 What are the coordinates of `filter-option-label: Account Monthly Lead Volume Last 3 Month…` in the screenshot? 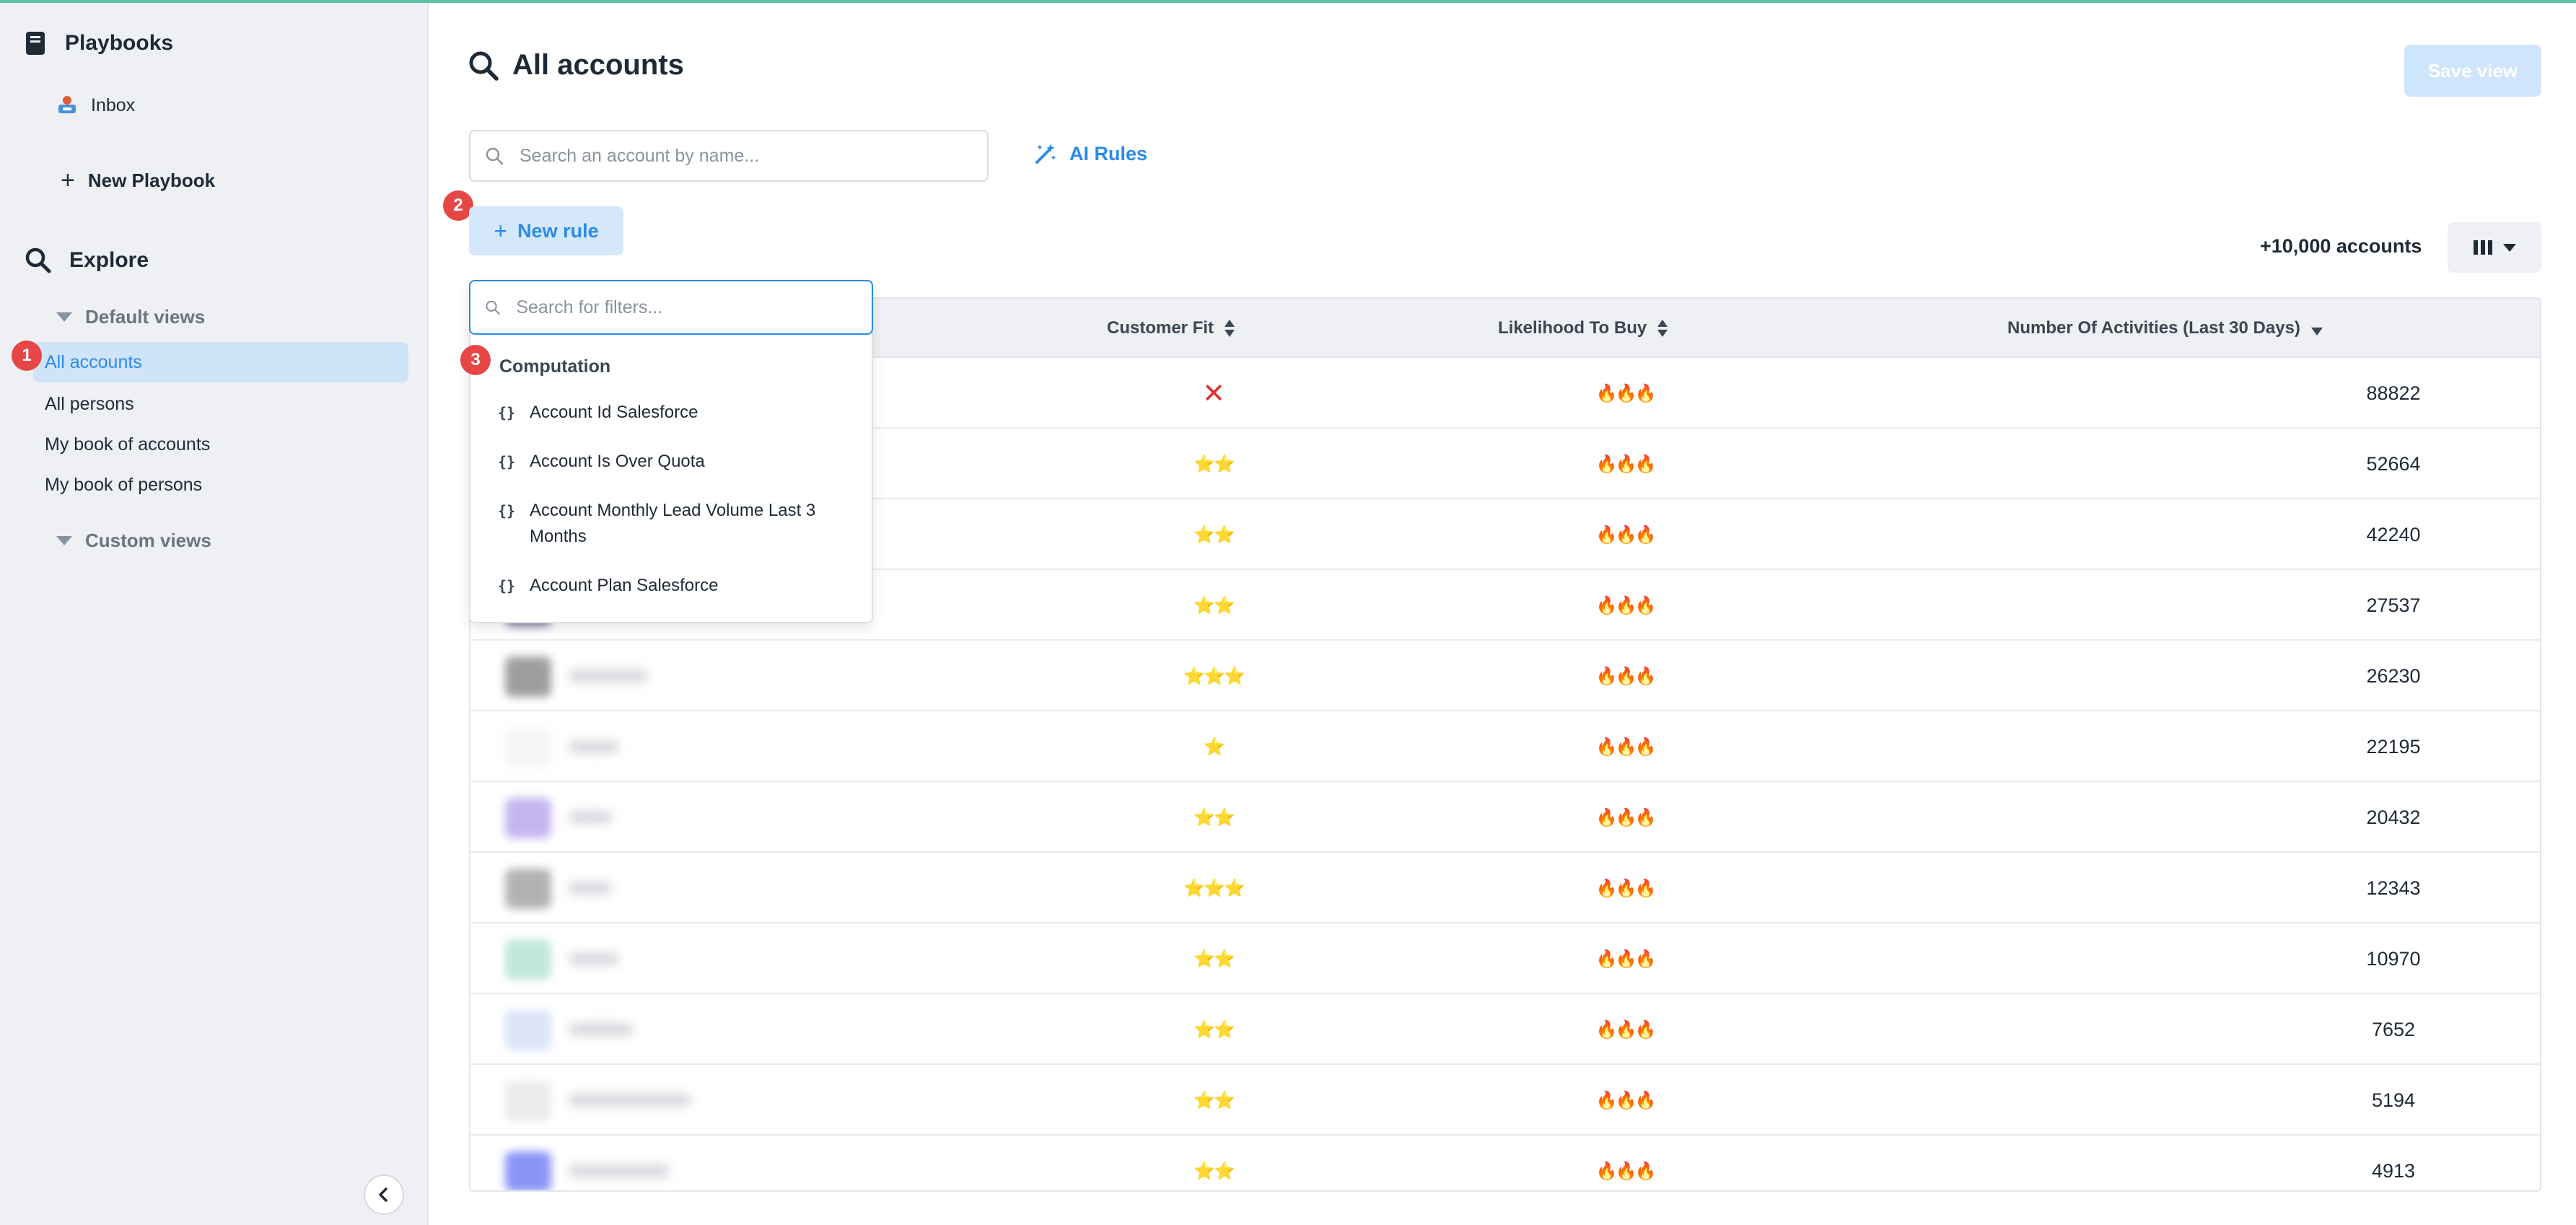 It's located at (673, 523).